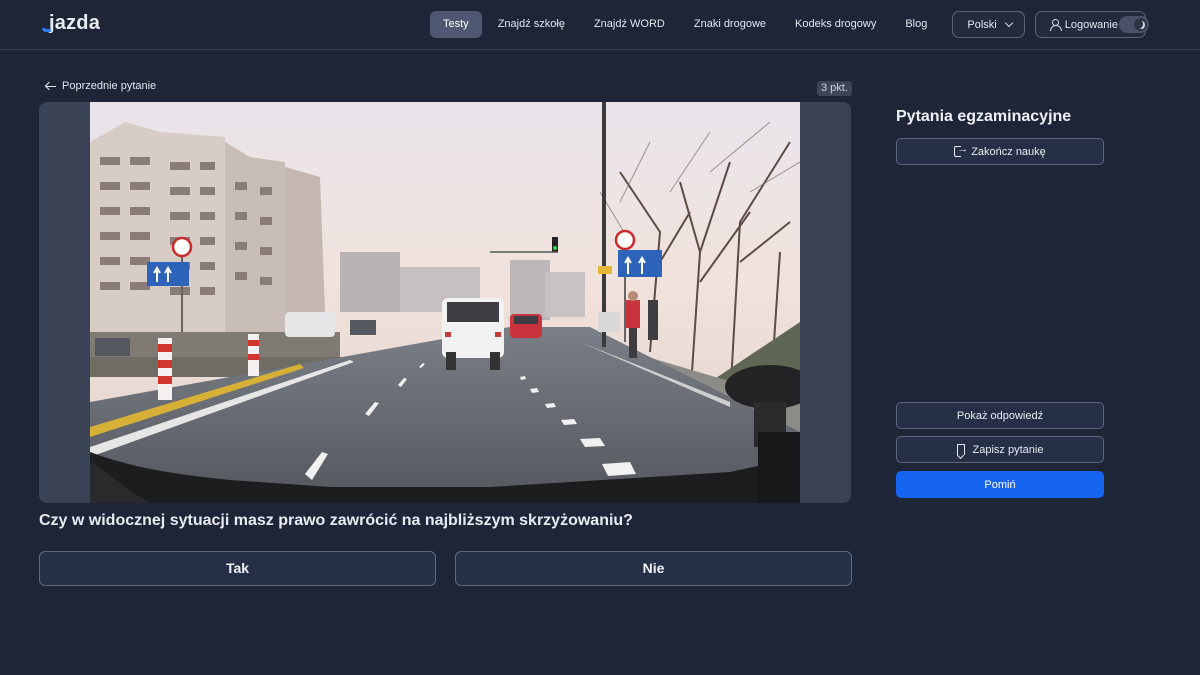 The height and width of the screenshot is (675, 1200). Describe the element at coordinates (109, 86) in the screenshot. I see `previous-question-label: Poprzednie pytanie` at that location.